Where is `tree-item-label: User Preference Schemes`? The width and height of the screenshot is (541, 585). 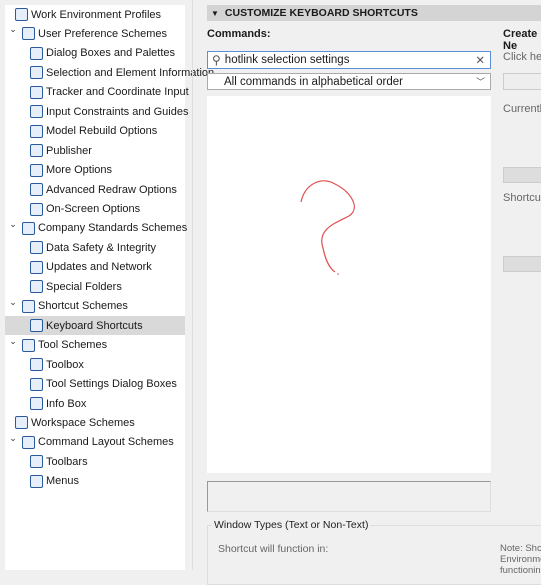
tree-item-label: User Preference Schemes is located at coordinates (102, 33).